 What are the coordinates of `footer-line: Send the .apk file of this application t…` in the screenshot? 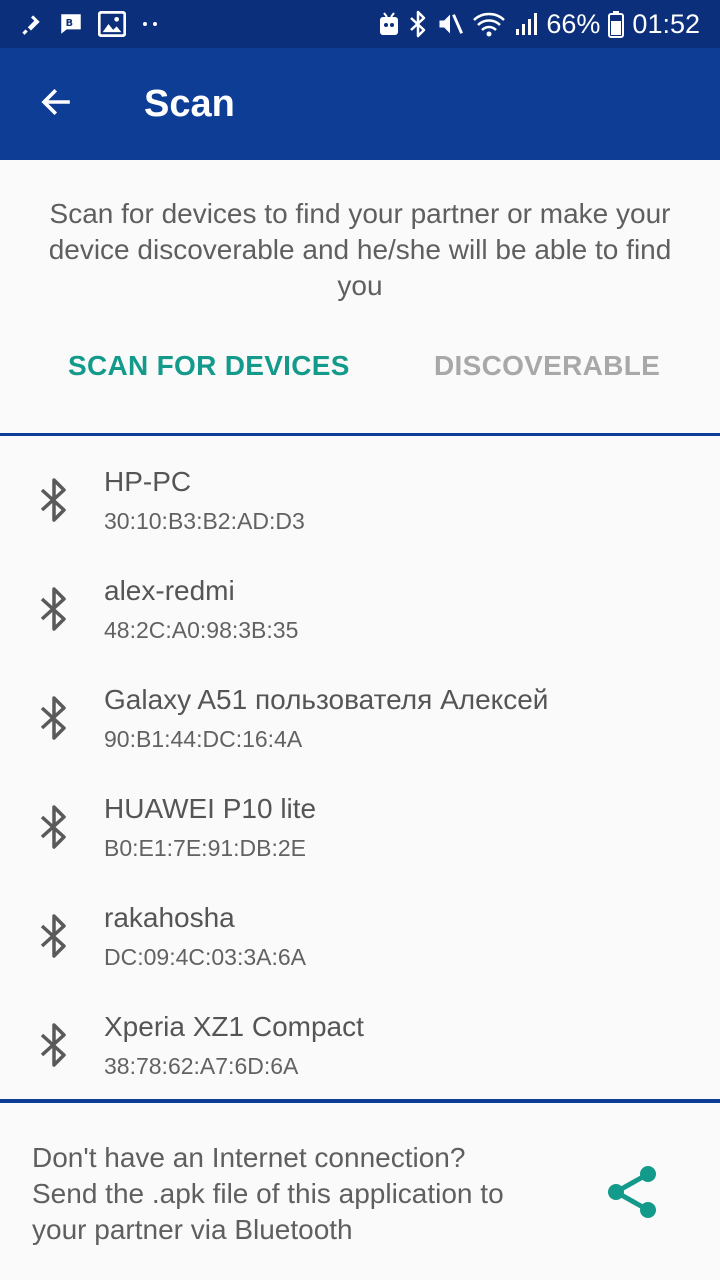 It's located at (268, 1193).